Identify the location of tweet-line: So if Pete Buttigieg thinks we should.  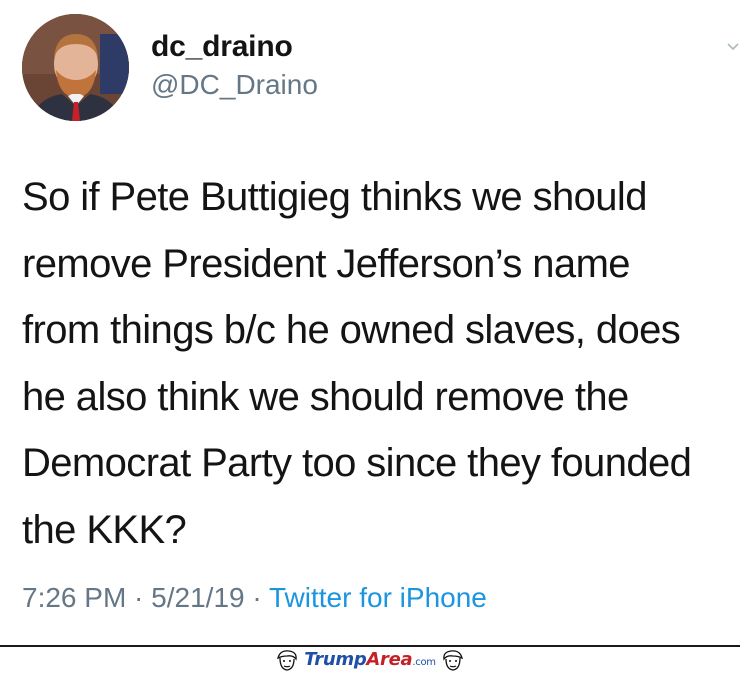
(334, 197).